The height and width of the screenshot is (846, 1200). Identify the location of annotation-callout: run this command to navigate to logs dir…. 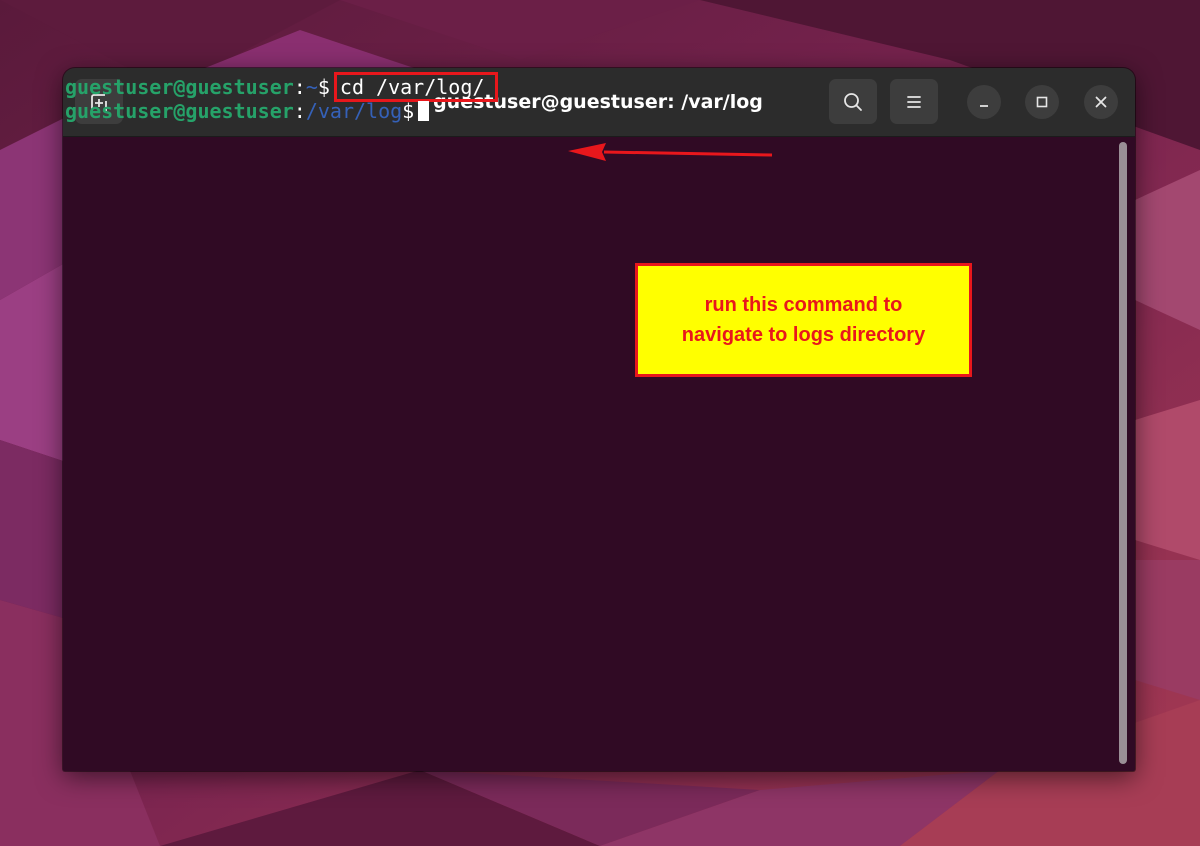
(803, 320).